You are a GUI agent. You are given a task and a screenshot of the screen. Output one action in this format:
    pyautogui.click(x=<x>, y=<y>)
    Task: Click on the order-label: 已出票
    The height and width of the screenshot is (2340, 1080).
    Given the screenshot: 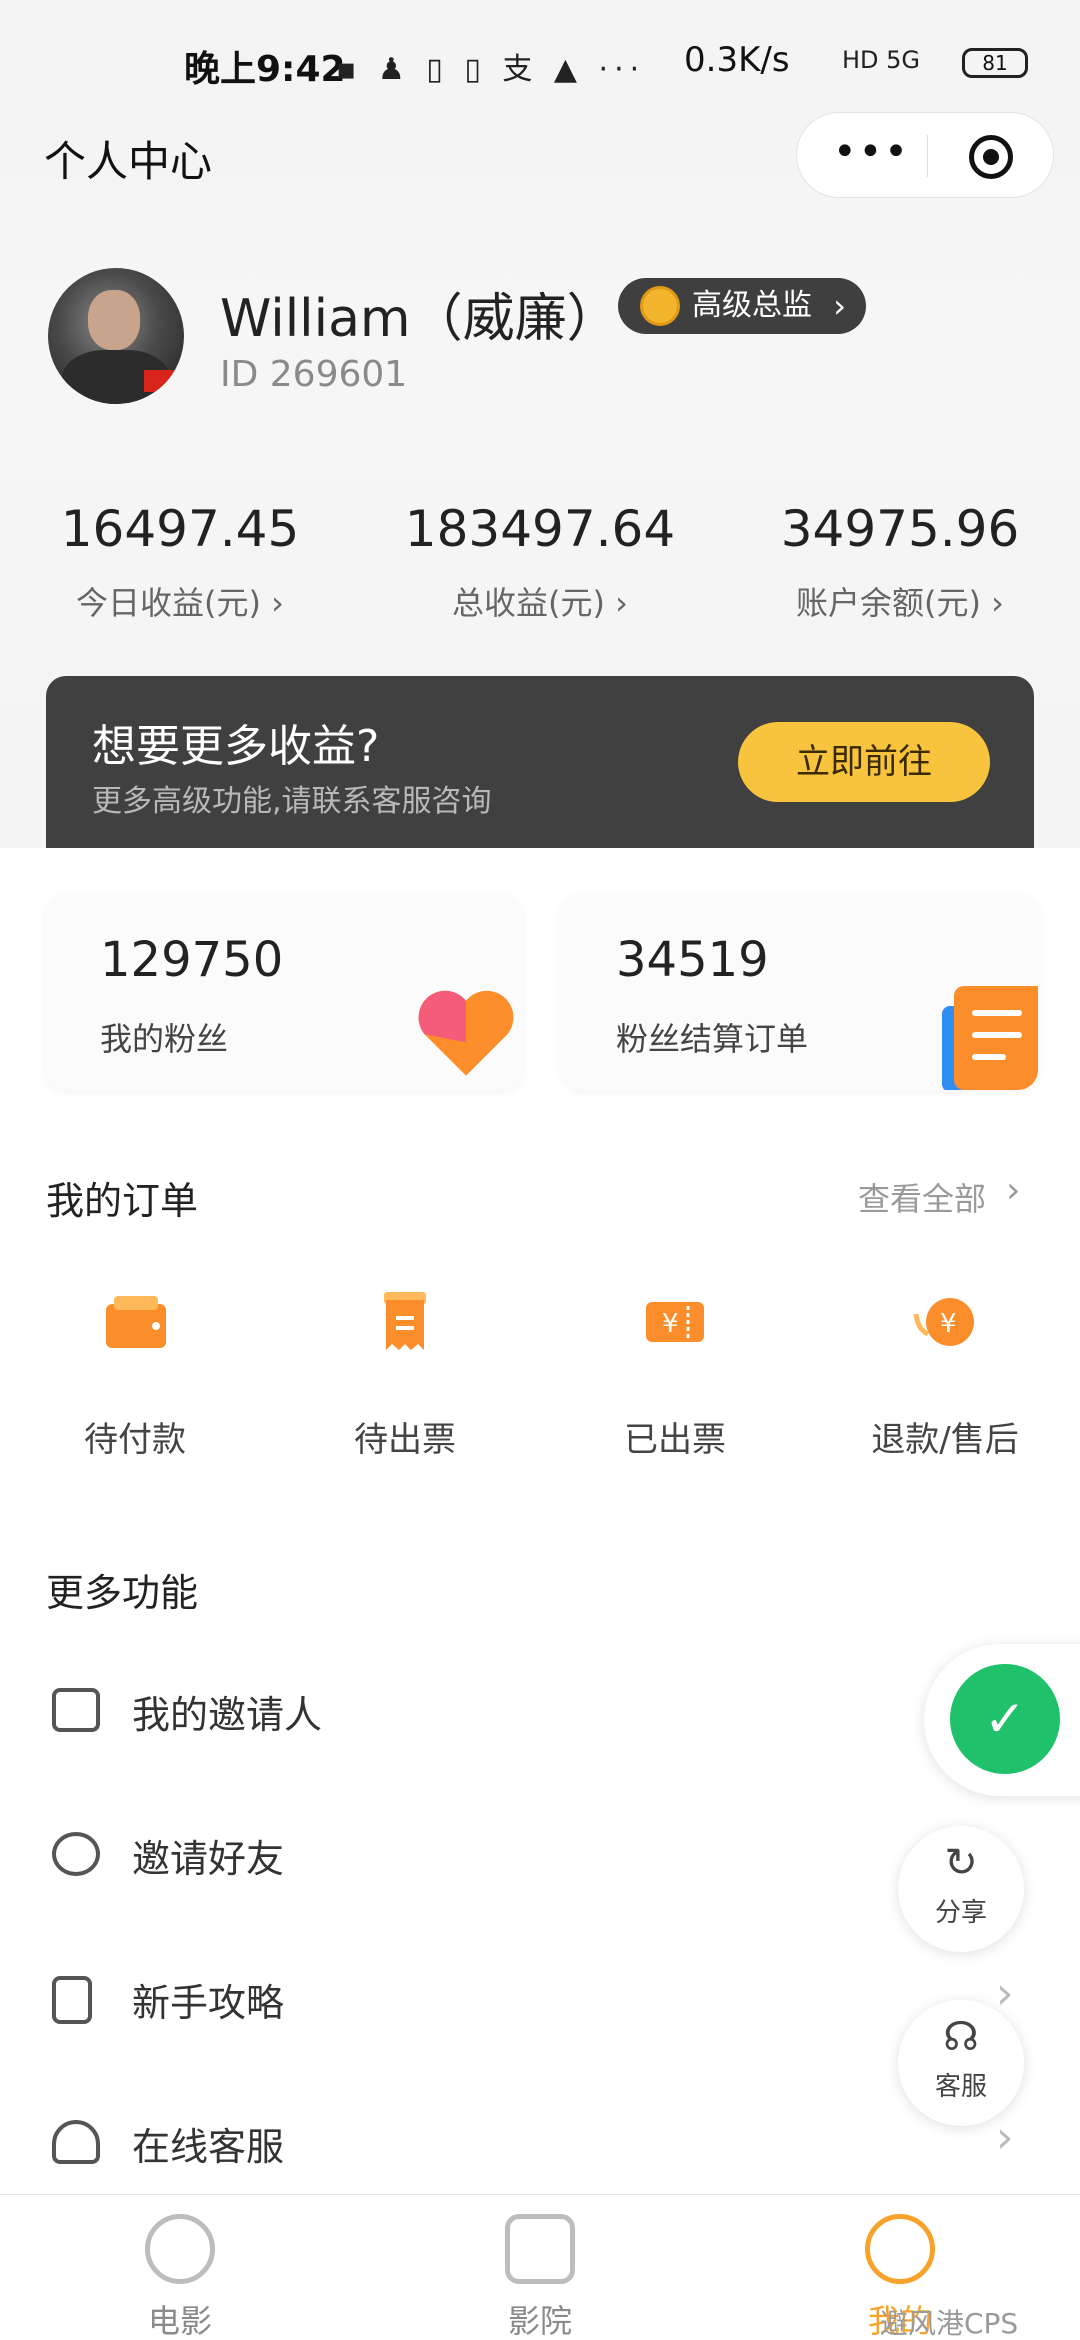 What is the action you would take?
    pyautogui.click(x=675, y=1440)
    